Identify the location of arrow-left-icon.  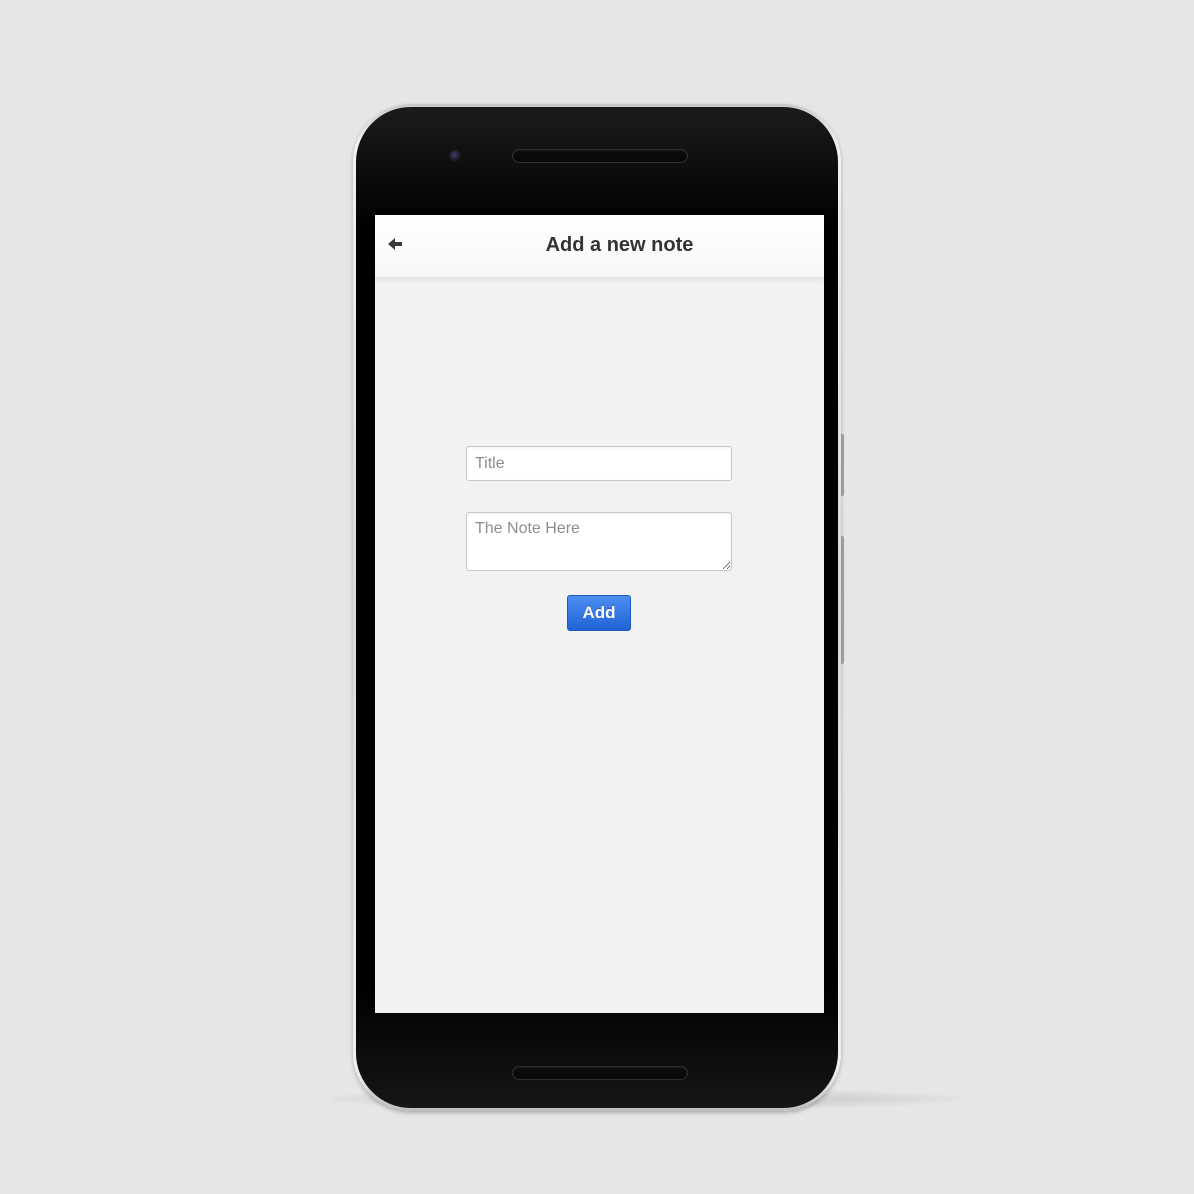
(395, 244).